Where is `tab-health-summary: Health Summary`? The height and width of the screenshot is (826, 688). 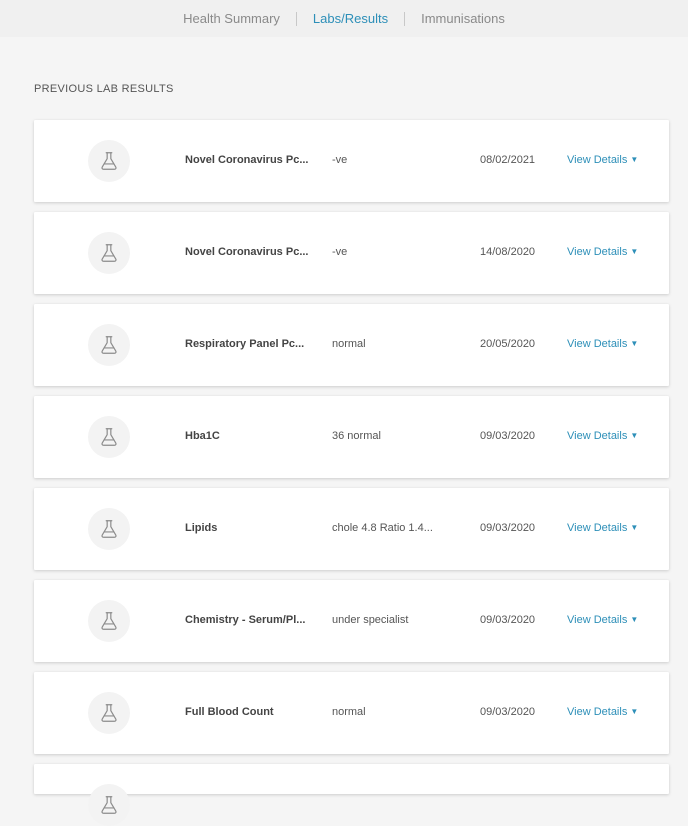
tab-health-summary: Health Summary is located at coordinates (231, 19).